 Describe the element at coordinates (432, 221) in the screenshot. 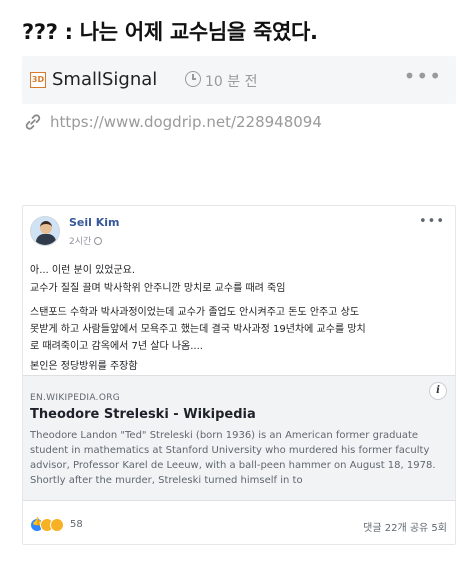

I see `post-more-button: •••` at that location.